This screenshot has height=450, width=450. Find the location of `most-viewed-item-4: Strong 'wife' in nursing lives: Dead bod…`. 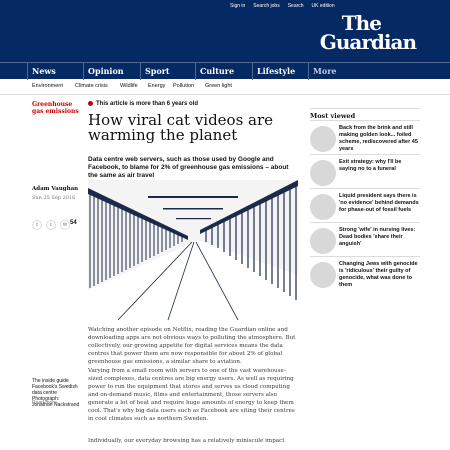

most-viewed-item-4: Strong 'wife' in nursing lives: Dead bod… is located at coordinates (365, 241).